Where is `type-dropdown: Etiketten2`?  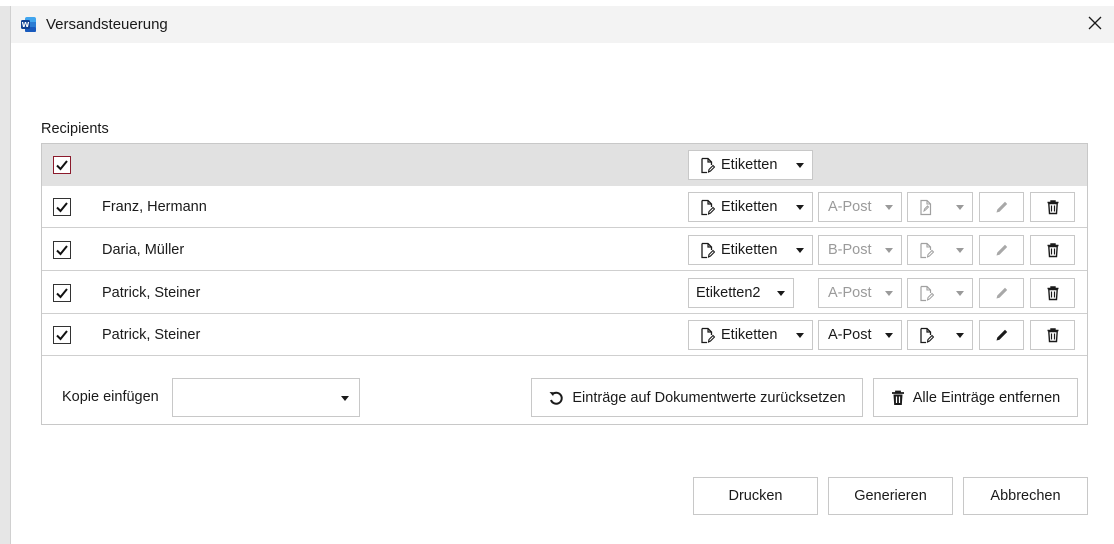
type-dropdown: Etiketten2 is located at coordinates (741, 293).